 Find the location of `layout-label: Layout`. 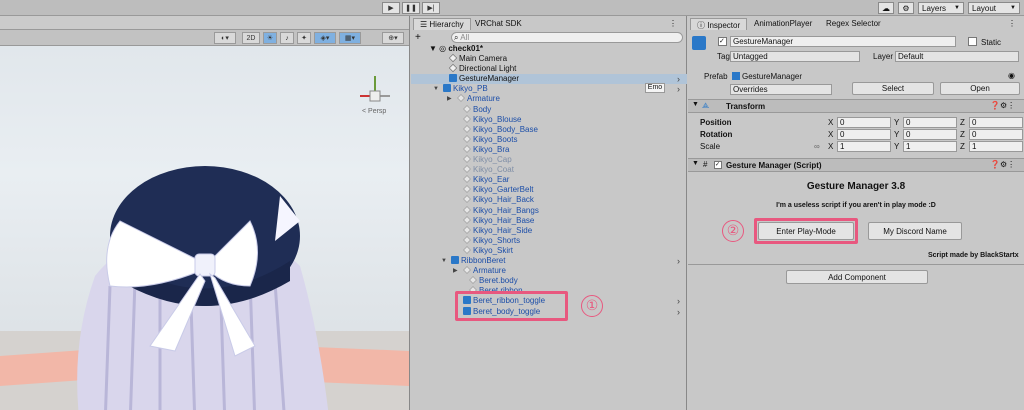

layout-label: Layout is located at coordinates (984, 8).